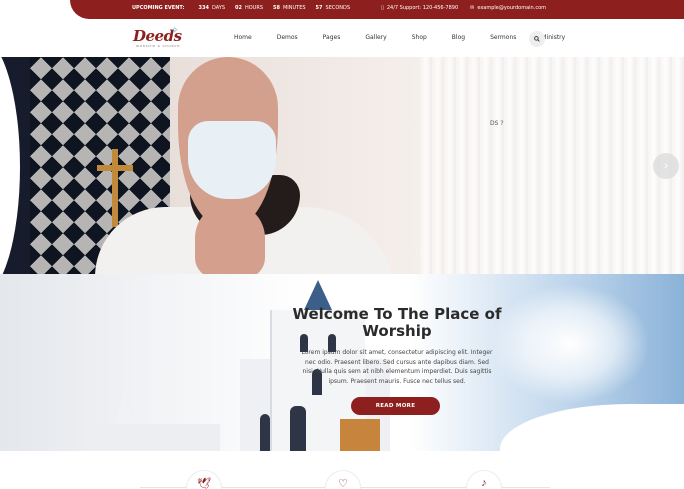 This screenshot has width=684, height=489. What do you see at coordinates (230, 238) in the screenshot?
I see `praying-hands` at bounding box center [230, 238].